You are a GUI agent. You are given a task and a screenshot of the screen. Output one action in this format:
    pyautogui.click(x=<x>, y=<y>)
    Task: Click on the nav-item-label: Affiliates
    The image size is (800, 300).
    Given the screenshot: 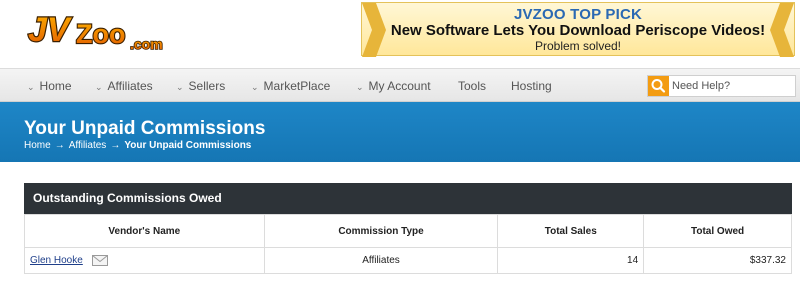 What is the action you would take?
    pyautogui.click(x=130, y=86)
    